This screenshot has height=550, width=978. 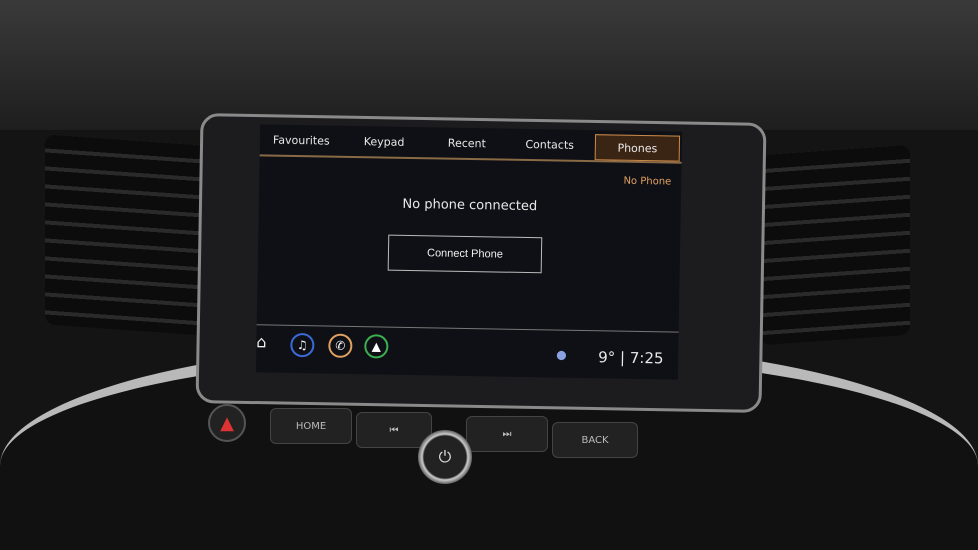 I want to click on hazard-button: ▲, so click(x=227, y=423).